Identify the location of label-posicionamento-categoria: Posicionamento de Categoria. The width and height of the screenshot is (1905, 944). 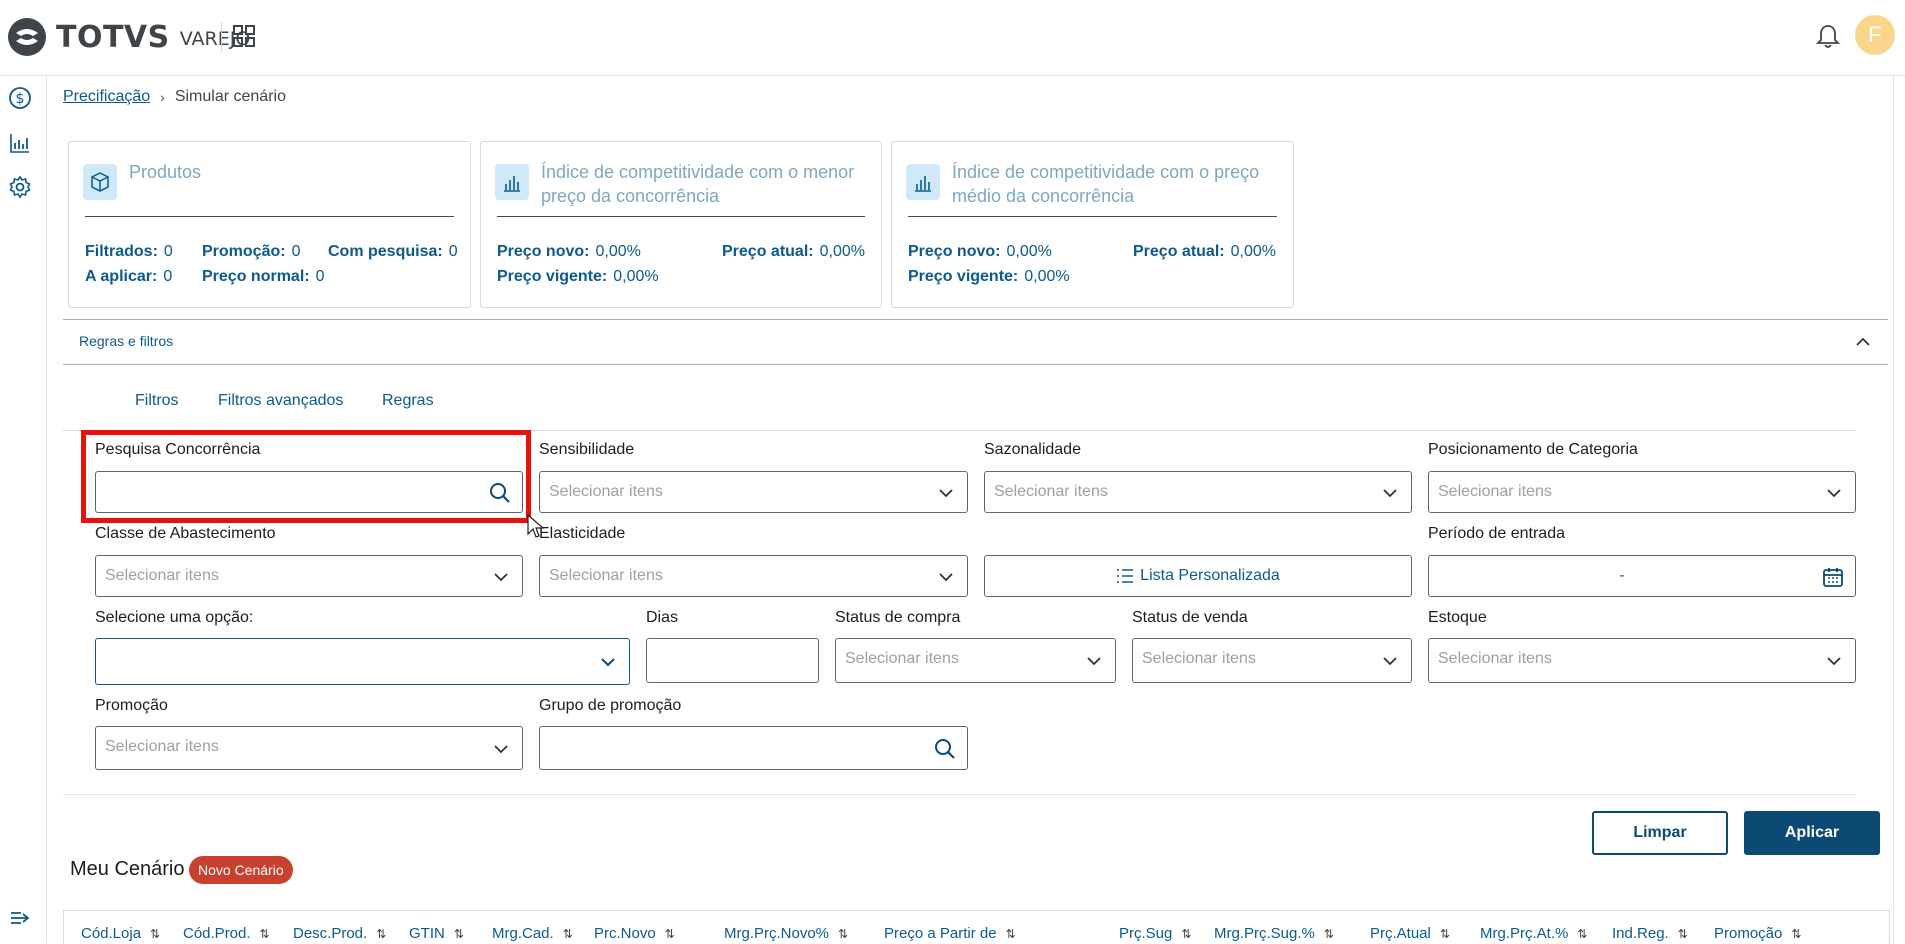
(1533, 449).